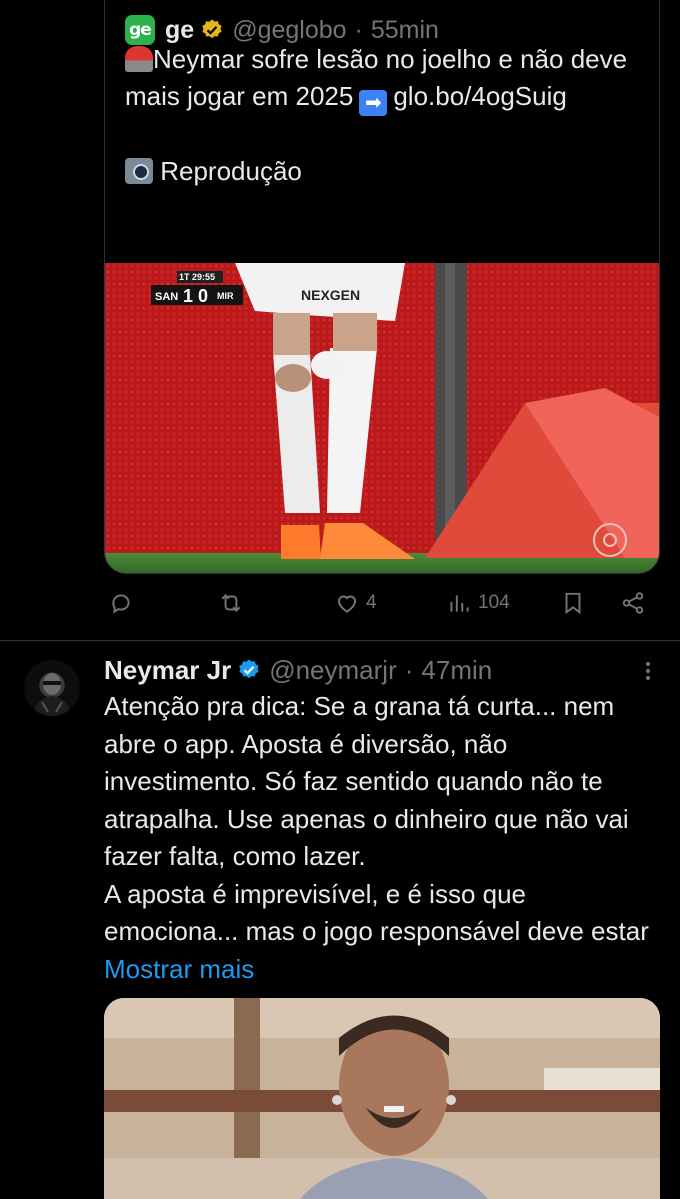  I want to click on tweet-header: Neymar Jr @neymarjr · 47min, so click(298, 670).